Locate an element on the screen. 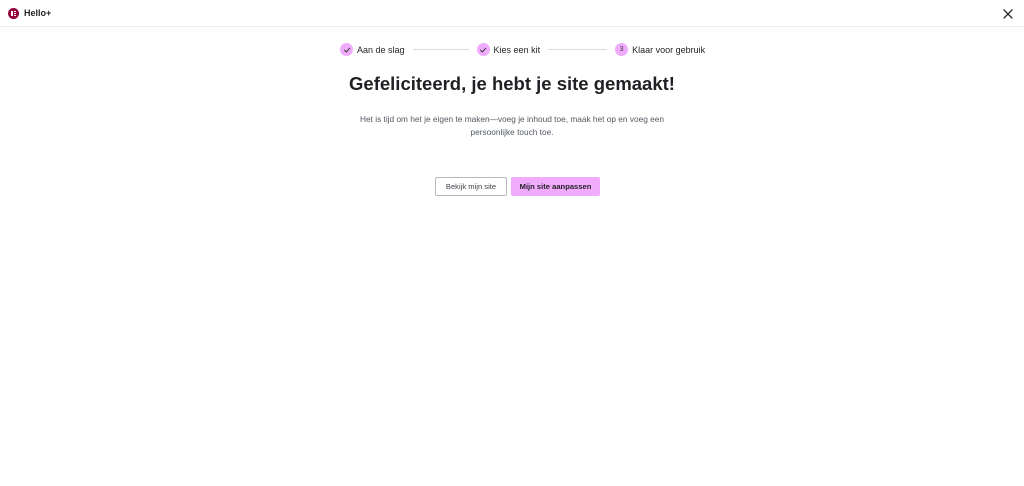  step-3-label: Klaar voor gebruik is located at coordinates (669, 49).